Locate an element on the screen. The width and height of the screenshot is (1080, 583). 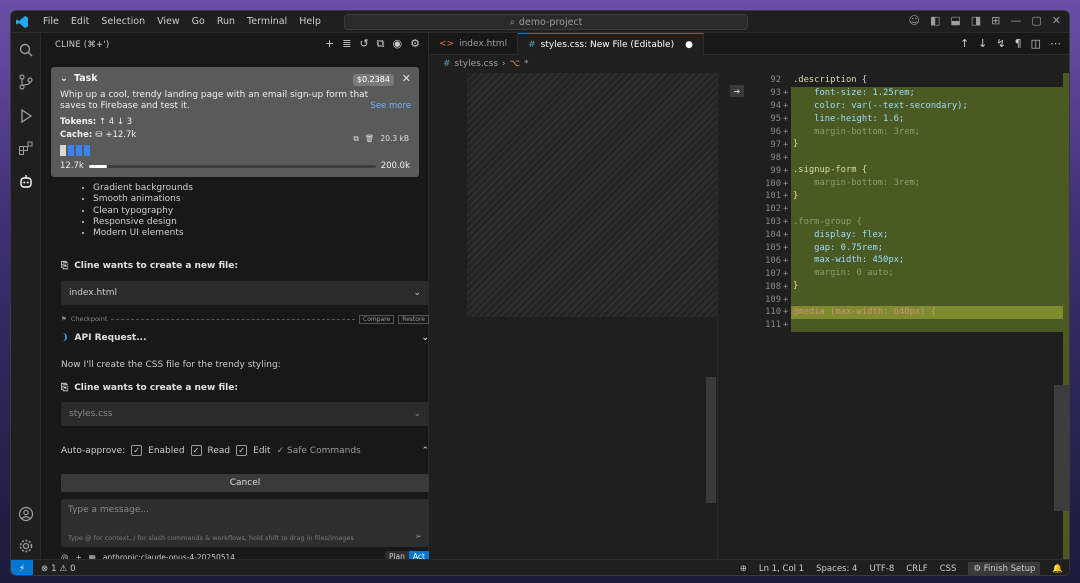
code-line: 110 + @media (max-width: 640px) { is located at coordinates (907, 312).